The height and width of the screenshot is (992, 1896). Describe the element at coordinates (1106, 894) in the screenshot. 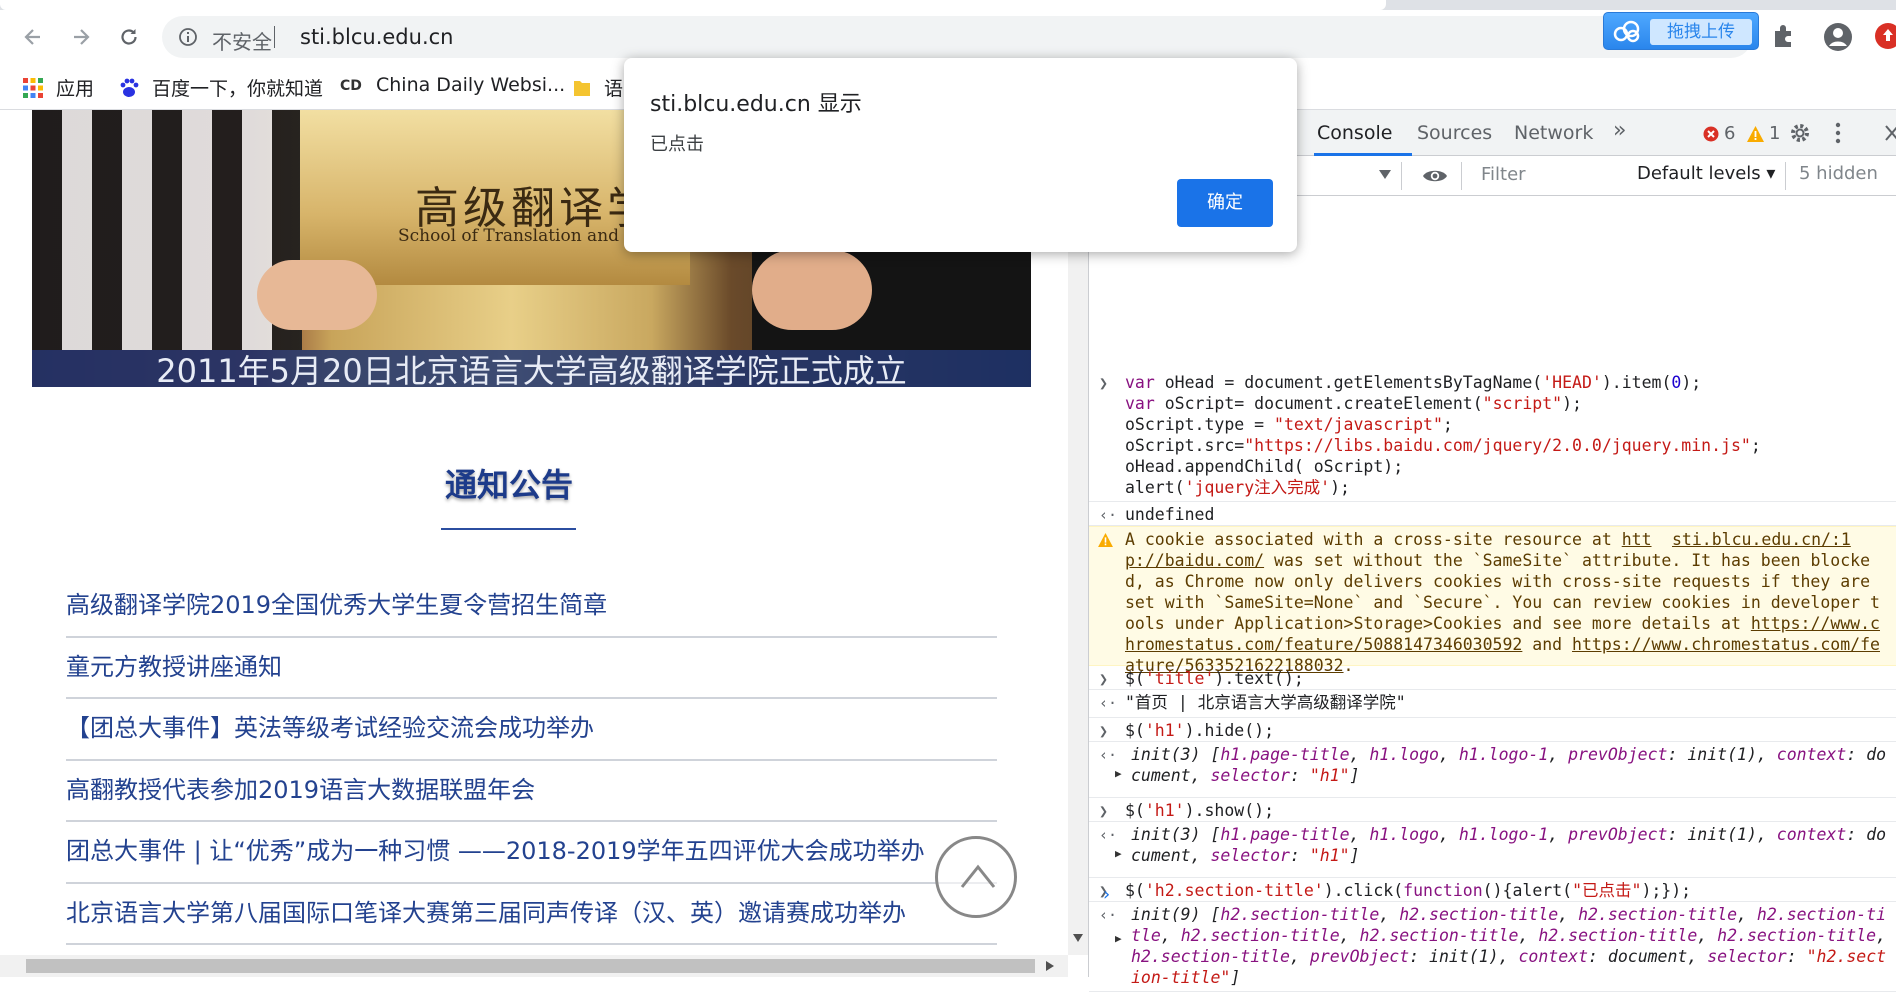

I see `console-prompt: ›` at that location.